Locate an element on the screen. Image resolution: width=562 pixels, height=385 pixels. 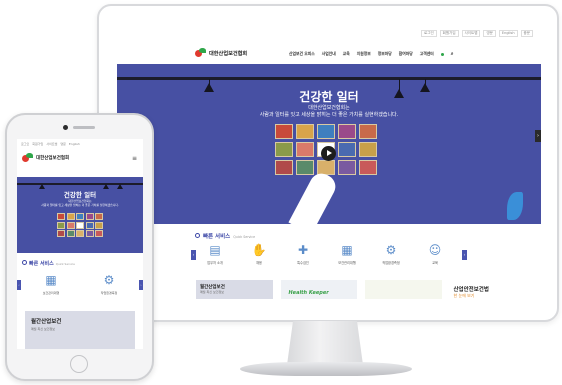
health-keeper-card: Health Keeper is located at coordinates (318, 289).